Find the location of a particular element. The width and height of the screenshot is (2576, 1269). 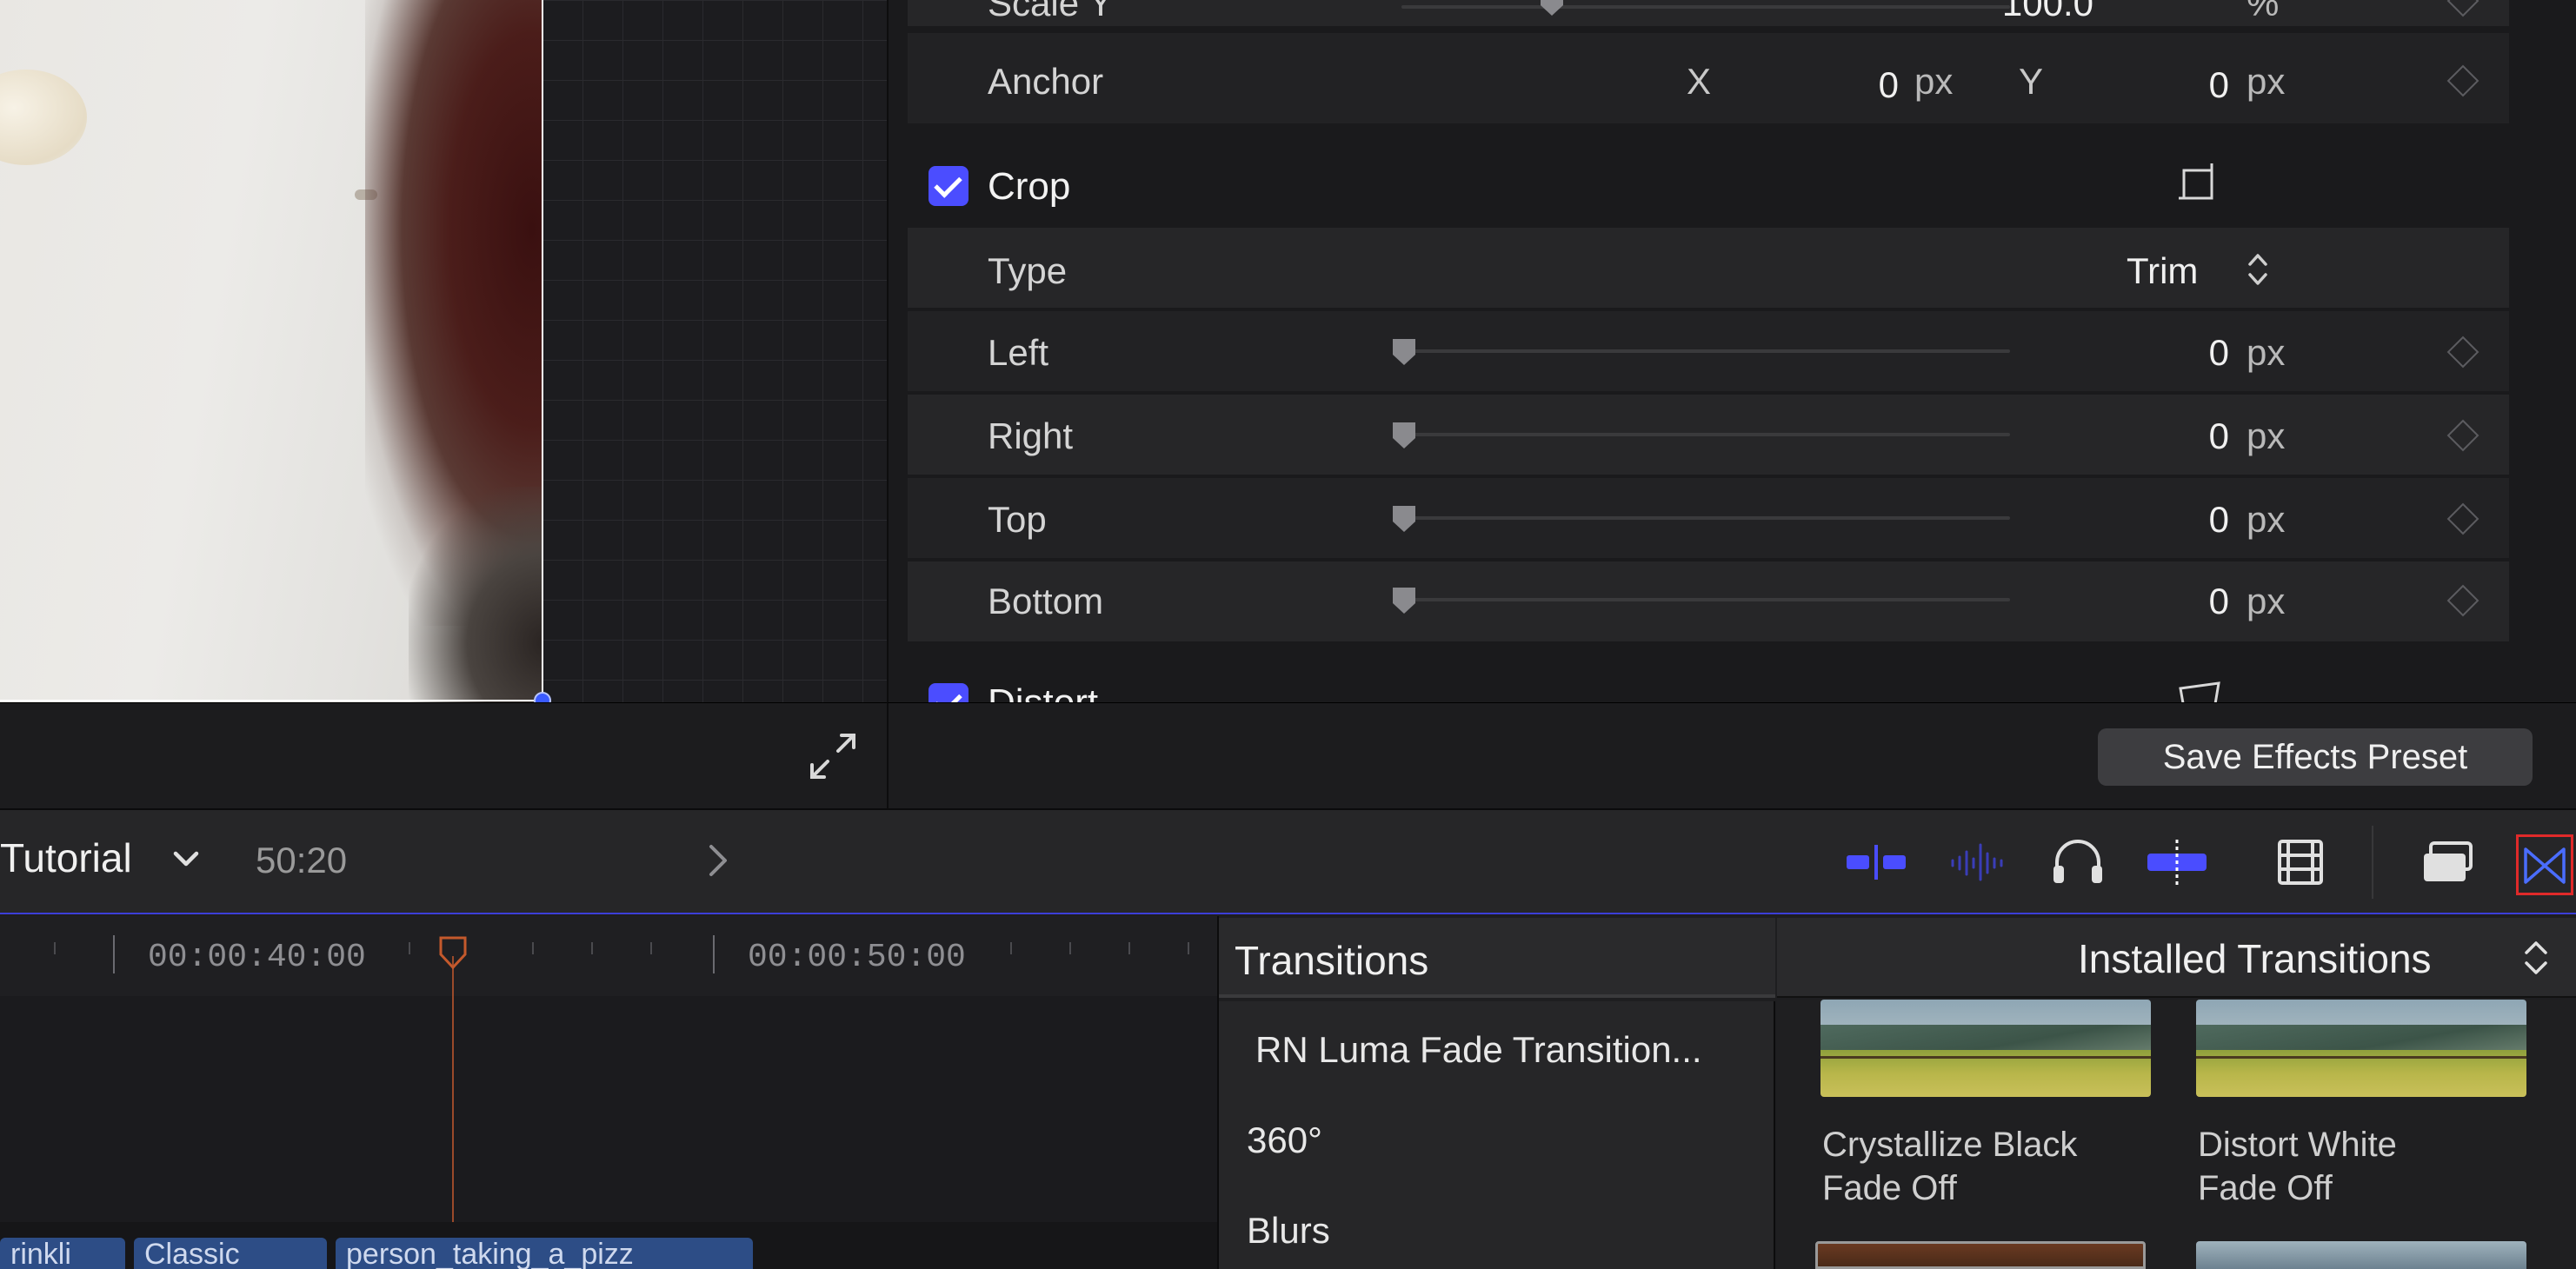

playhead-marker is located at coordinates (453, 952).